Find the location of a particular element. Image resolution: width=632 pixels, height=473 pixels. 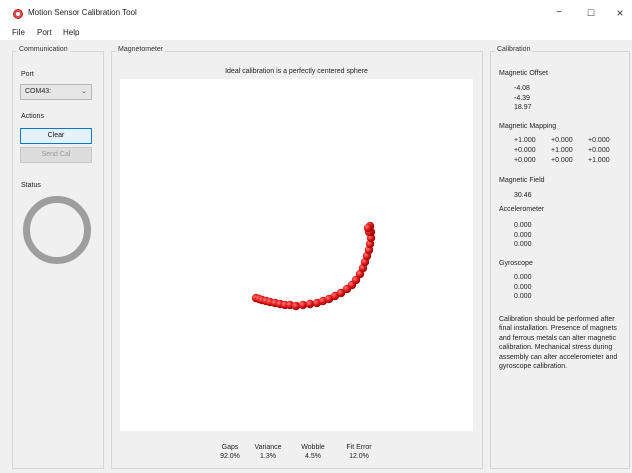

magnetometer-group-title: Magnetometer is located at coordinates (141, 49).